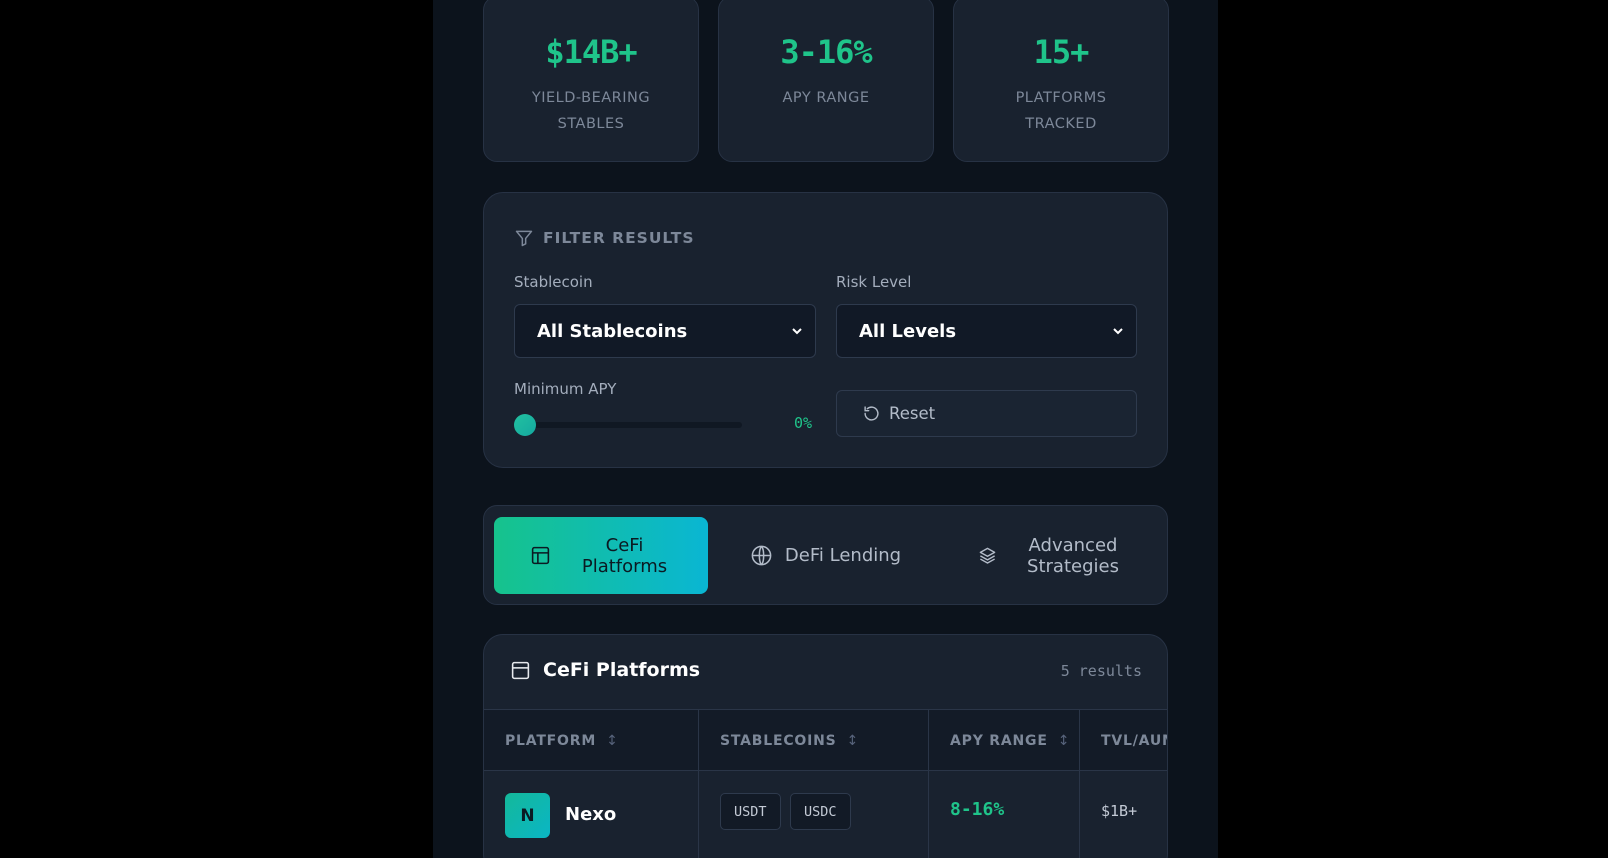 This screenshot has width=1608, height=858. I want to click on tvl-value: $1B+, so click(1119, 811).